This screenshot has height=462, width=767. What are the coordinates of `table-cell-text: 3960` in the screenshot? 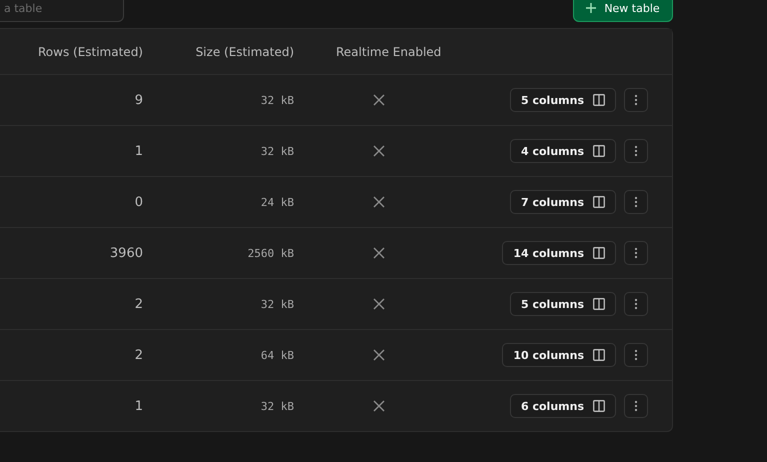 It's located at (127, 253).